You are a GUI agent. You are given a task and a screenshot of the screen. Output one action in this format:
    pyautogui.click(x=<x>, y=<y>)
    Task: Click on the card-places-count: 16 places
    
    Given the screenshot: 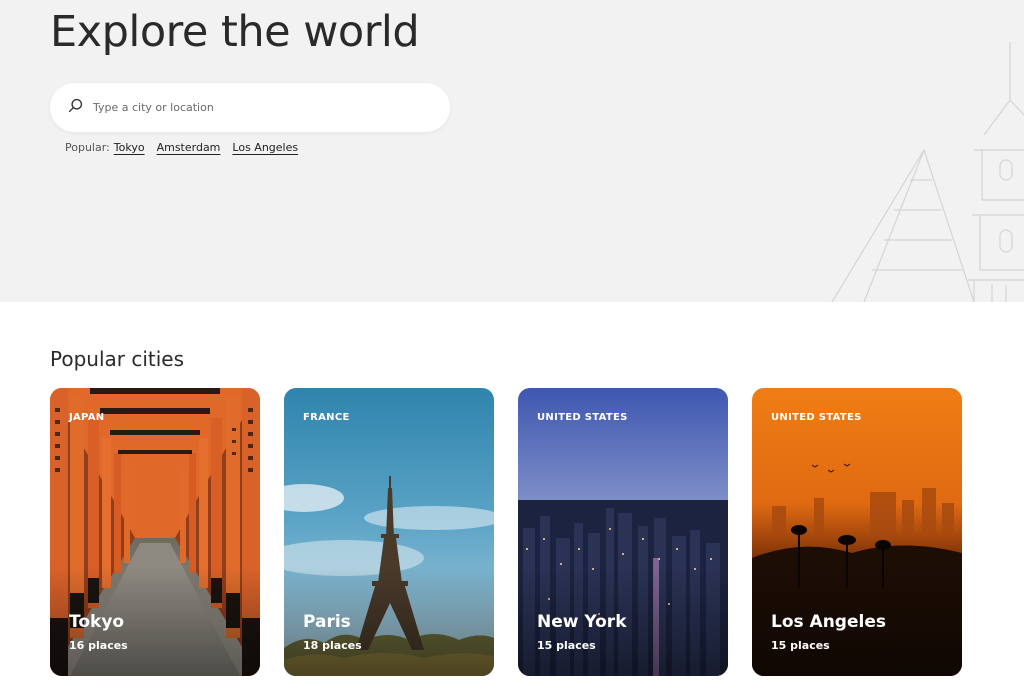 What is the action you would take?
    pyautogui.click(x=98, y=645)
    